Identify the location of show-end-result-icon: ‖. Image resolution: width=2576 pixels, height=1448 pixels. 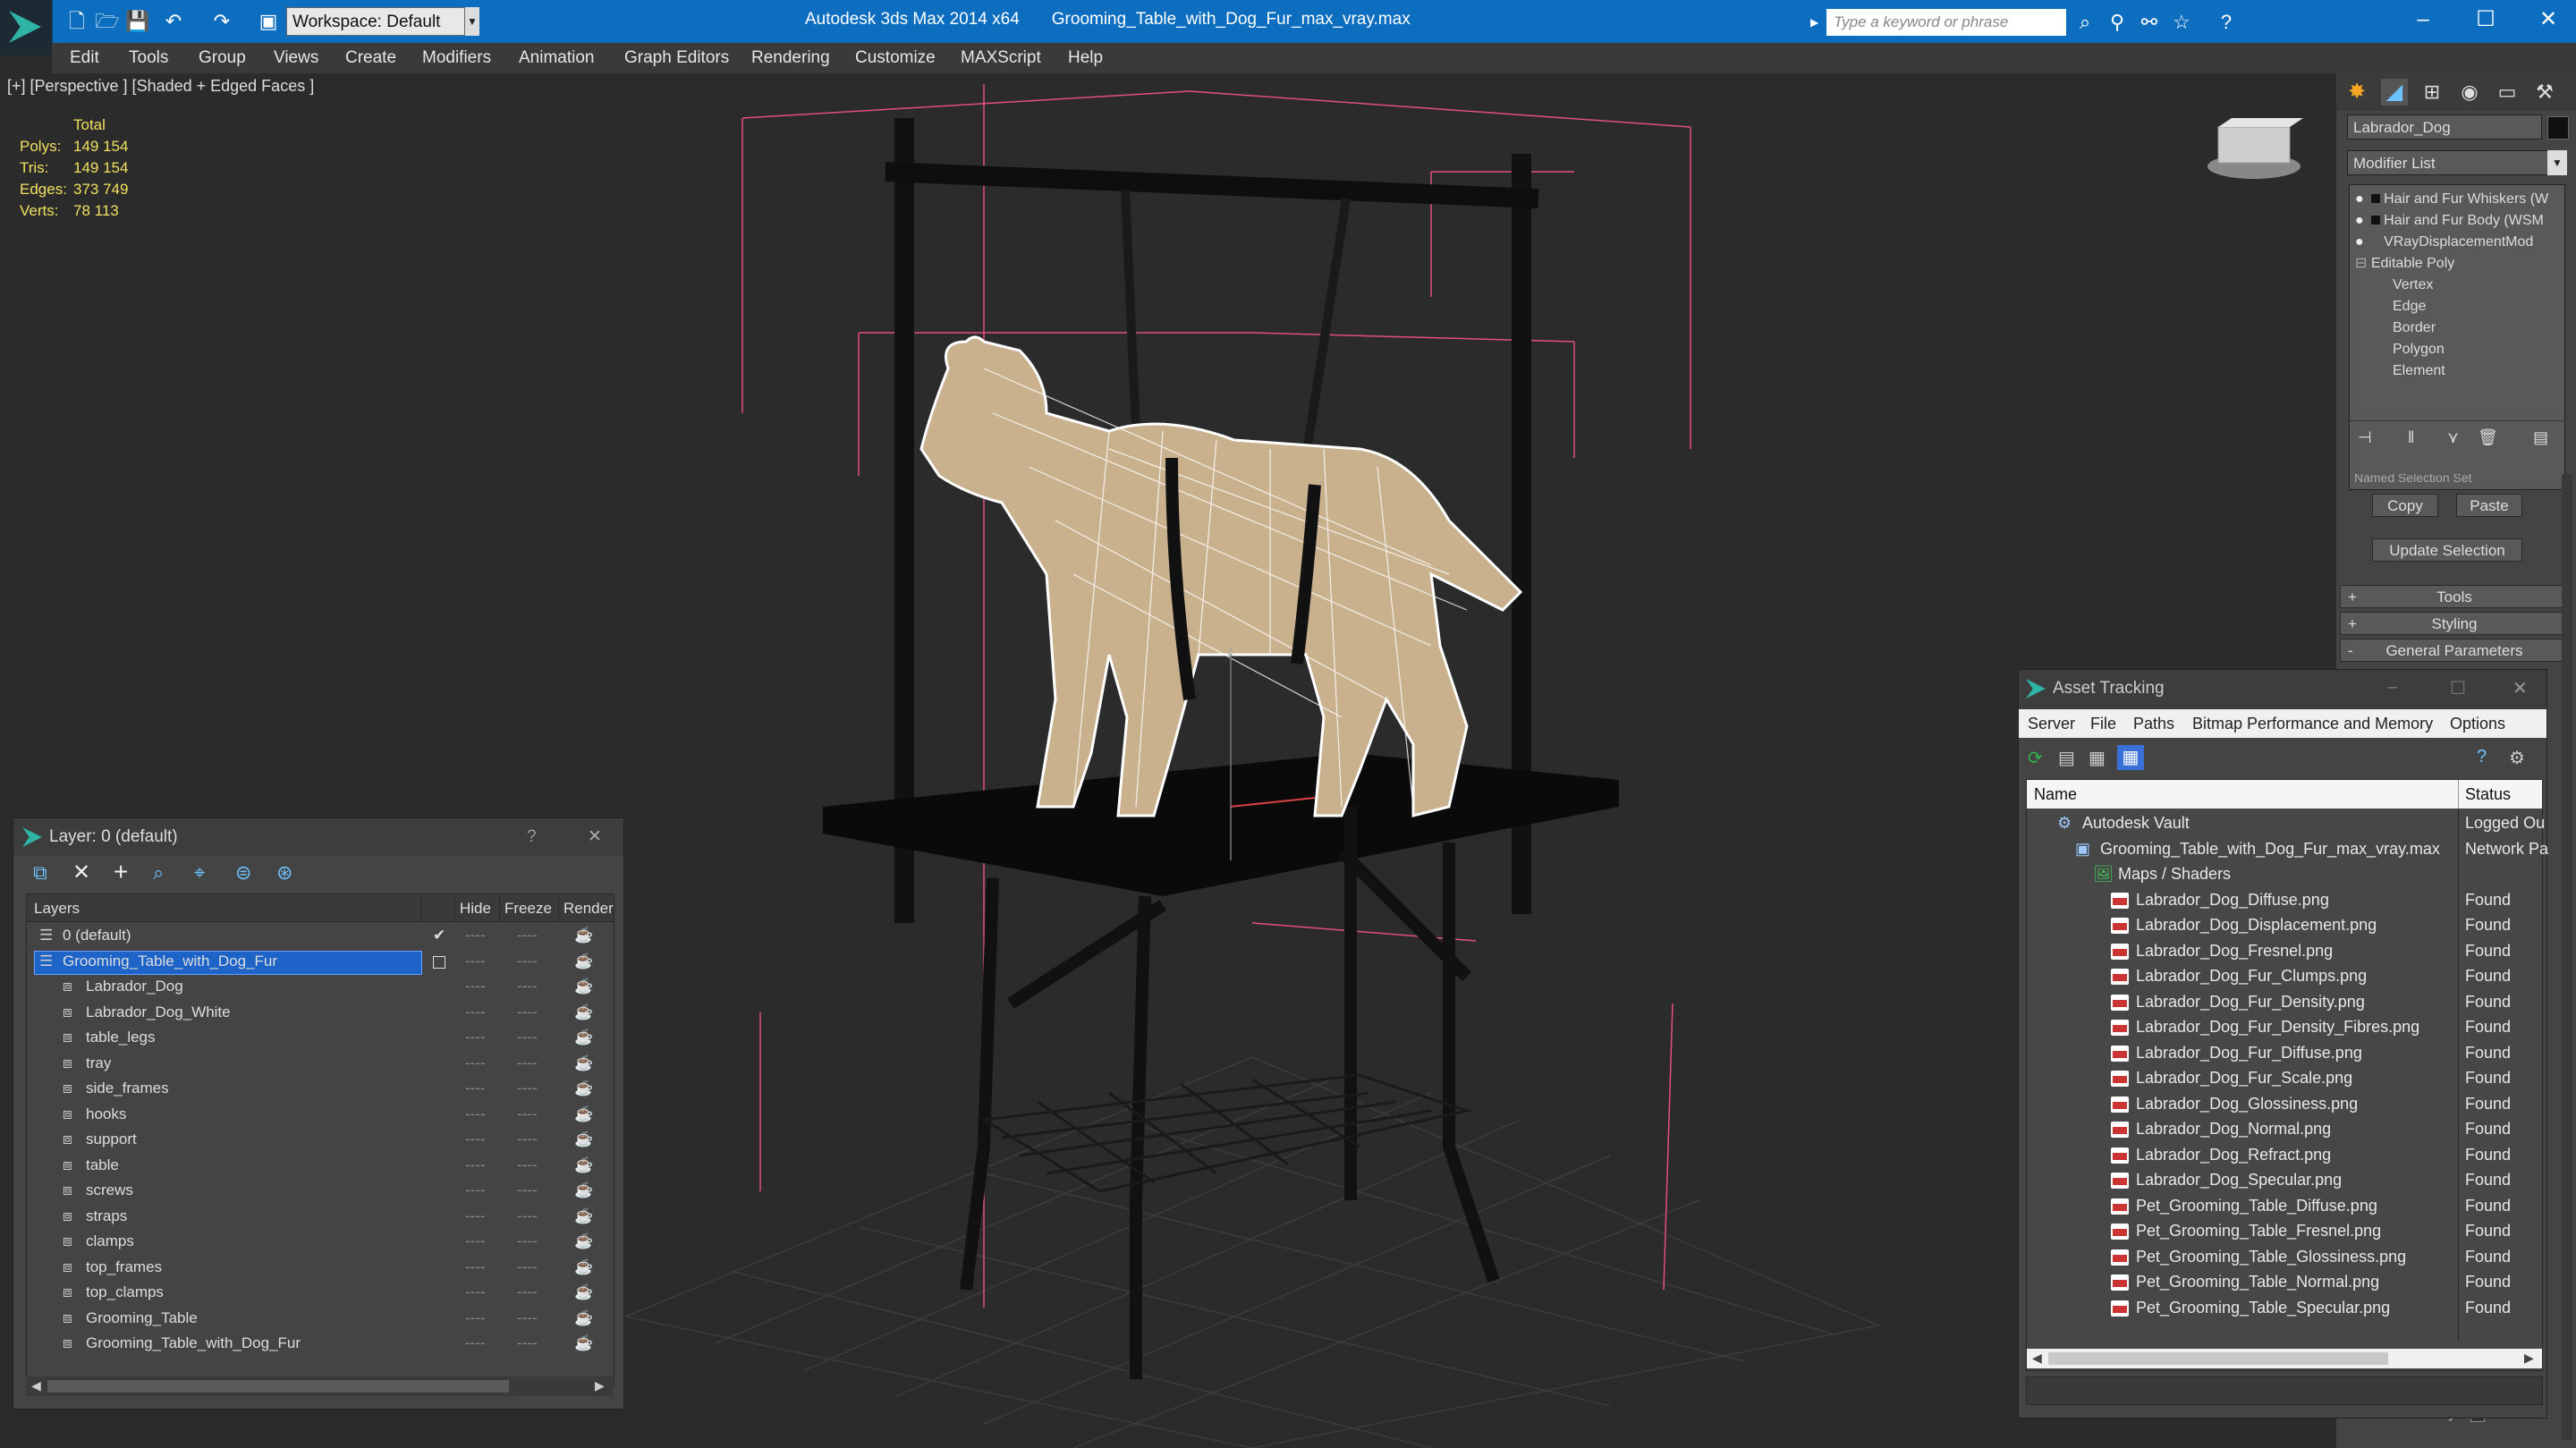
(2411, 437).